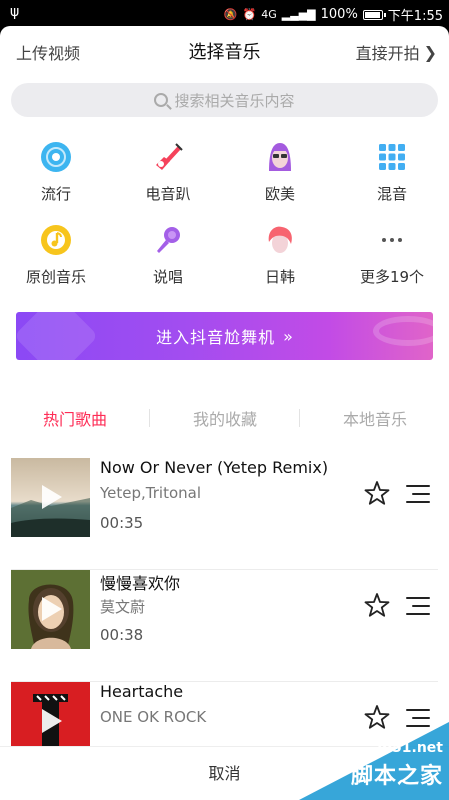 The height and width of the screenshot is (800, 449). Describe the element at coordinates (55, 277) in the screenshot. I see `category-label: 原创音乐` at that location.